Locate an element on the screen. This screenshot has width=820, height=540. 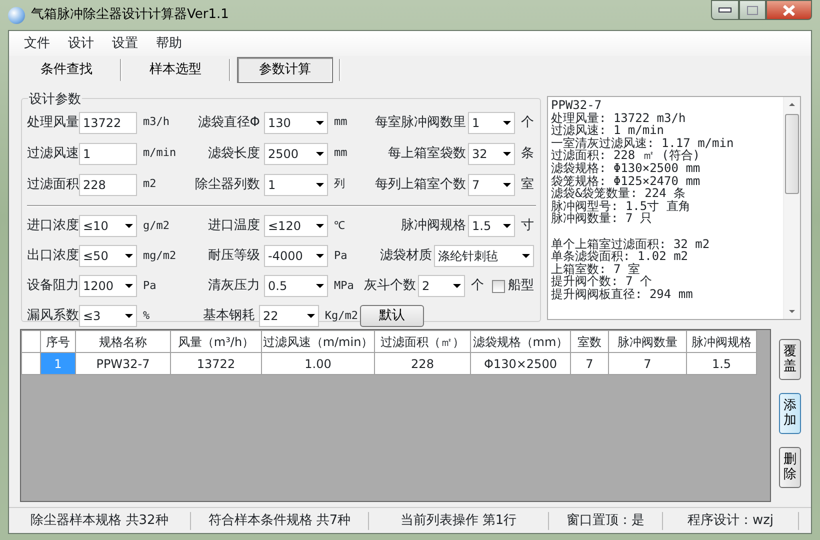
field-label: 基本钢耗 is located at coordinates (228, 316).